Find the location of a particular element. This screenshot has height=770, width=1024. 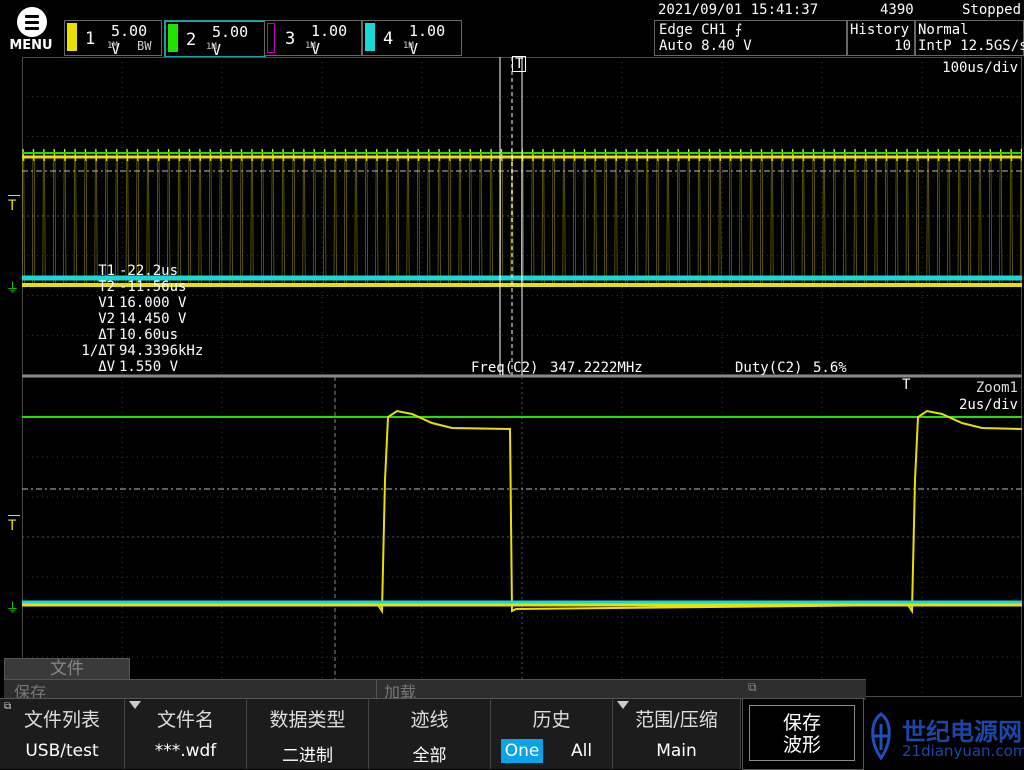

channel-1-box: 1 5.00 V 1M BW is located at coordinates (113, 39).